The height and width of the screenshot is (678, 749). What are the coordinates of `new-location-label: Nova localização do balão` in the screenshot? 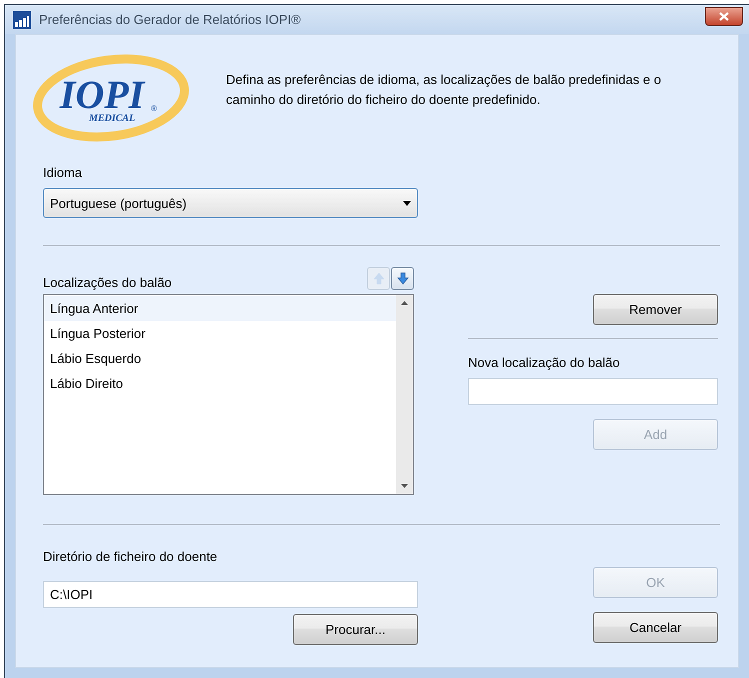 It's located at (544, 362).